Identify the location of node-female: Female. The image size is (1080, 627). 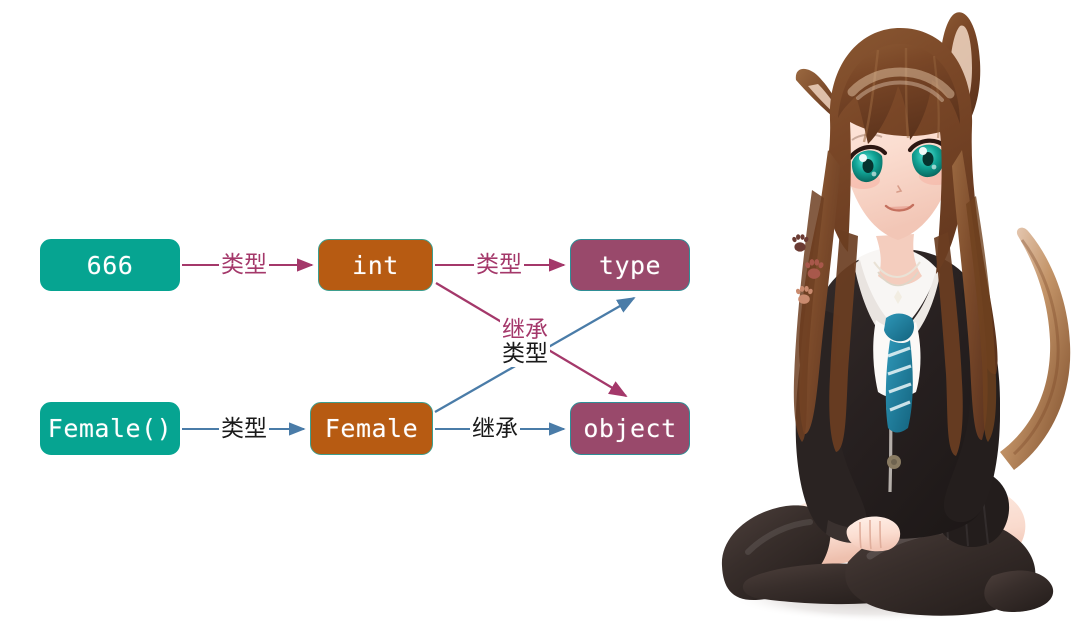
(371, 428).